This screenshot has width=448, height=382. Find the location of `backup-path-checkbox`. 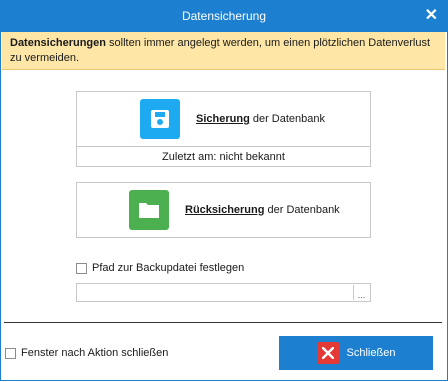

backup-path-checkbox is located at coordinates (81, 268).